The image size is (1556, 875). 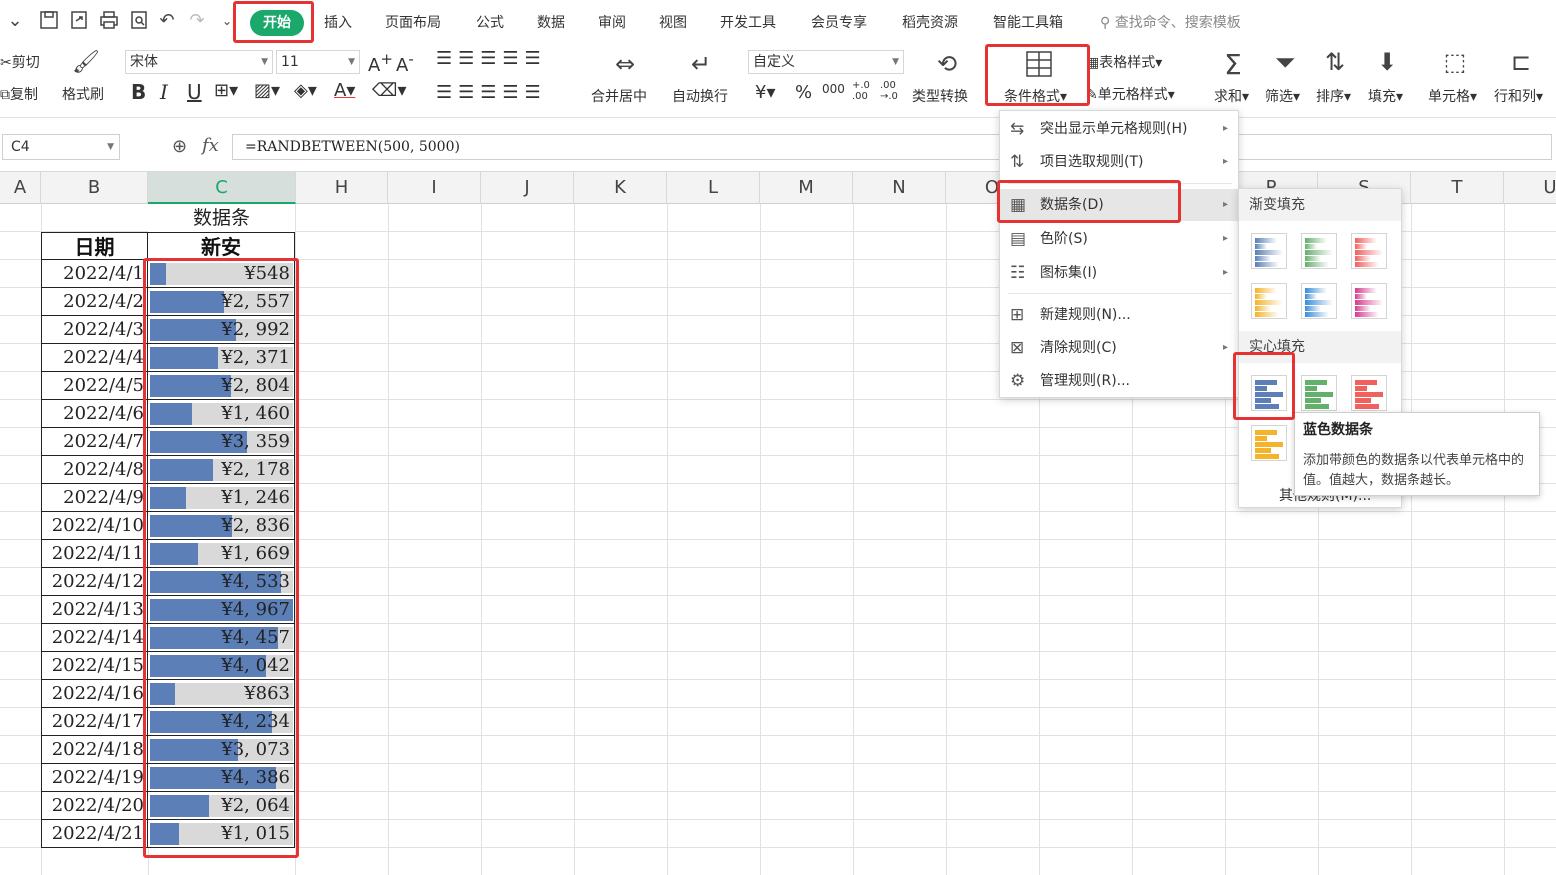 What do you see at coordinates (221, 246) in the screenshot?
I see `header-value-cell: 新安` at bounding box center [221, 246].